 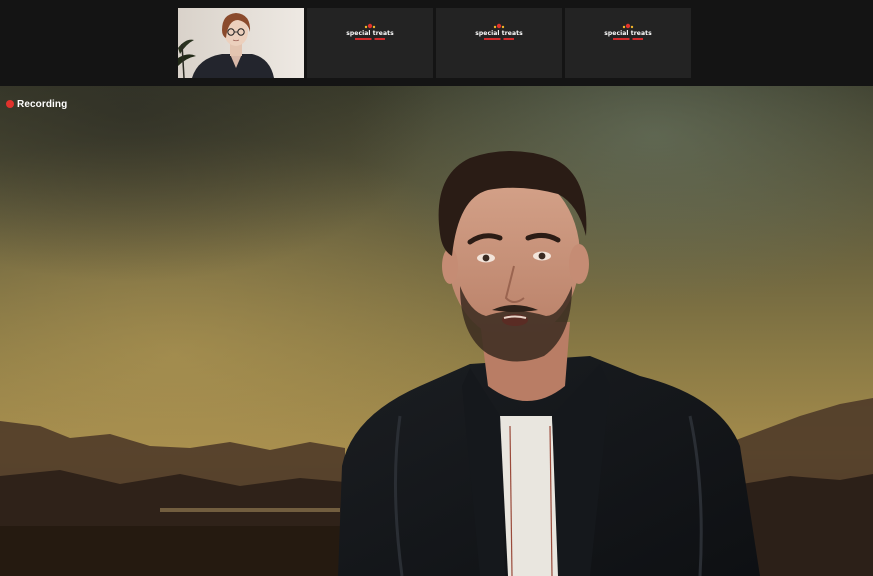 What do you see at coordinates (42, 104) in the screenshot?
I see `recording-label: Recording` at bounding box center [42, 104].